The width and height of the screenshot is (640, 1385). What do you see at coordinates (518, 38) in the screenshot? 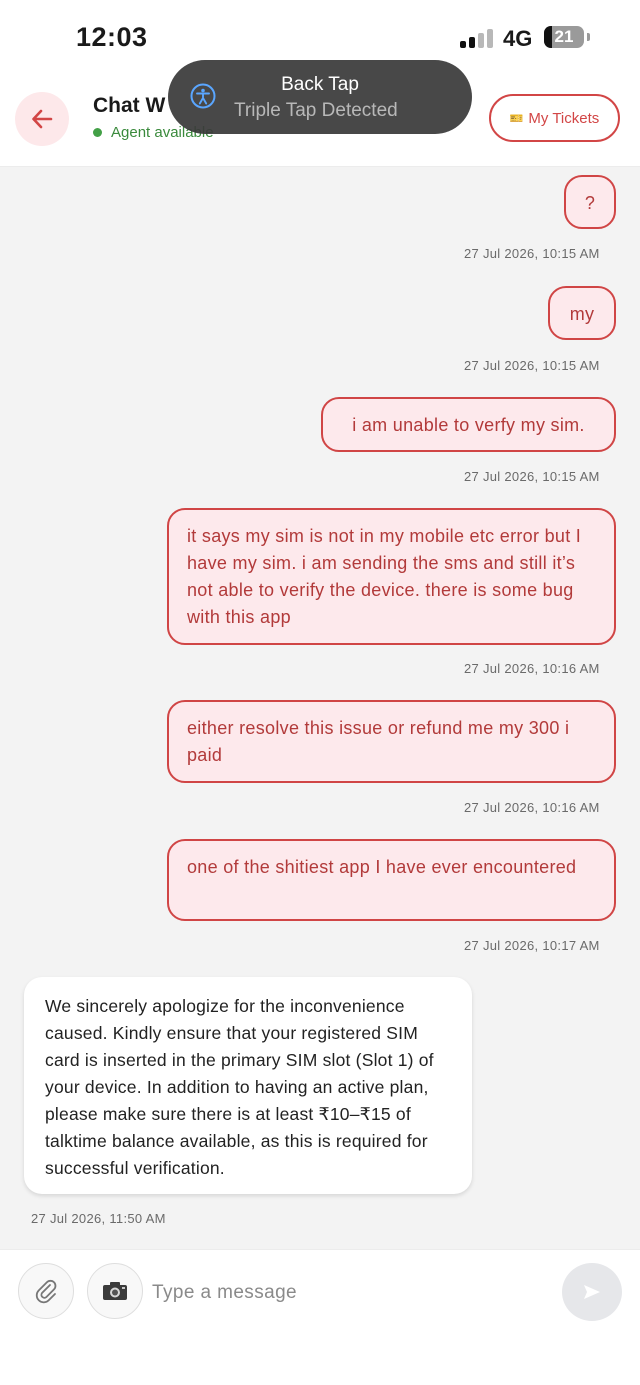
I see `network-label: 4G` at bounding box center [518, 38].